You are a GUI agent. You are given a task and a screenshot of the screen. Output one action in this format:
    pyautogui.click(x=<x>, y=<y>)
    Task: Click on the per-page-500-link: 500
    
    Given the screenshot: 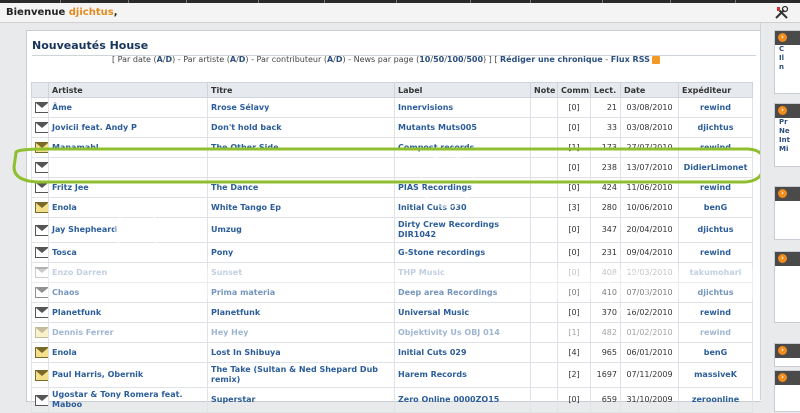 What is the action you would take?
    pyautogui.click(x=474, y=59)
    